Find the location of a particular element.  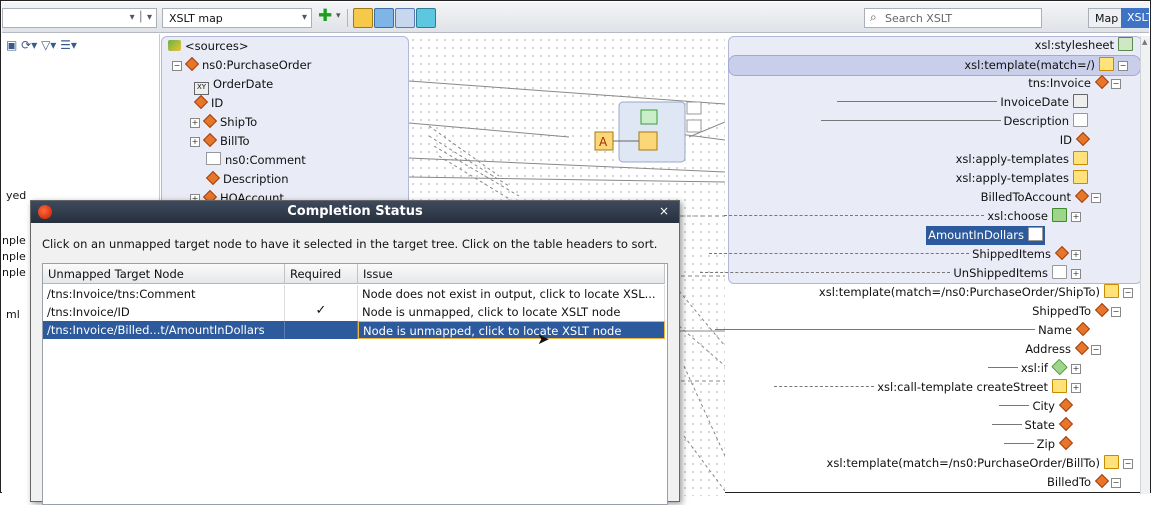

tree-node: BilledToAccount − is located at coordinates (1041, 197).